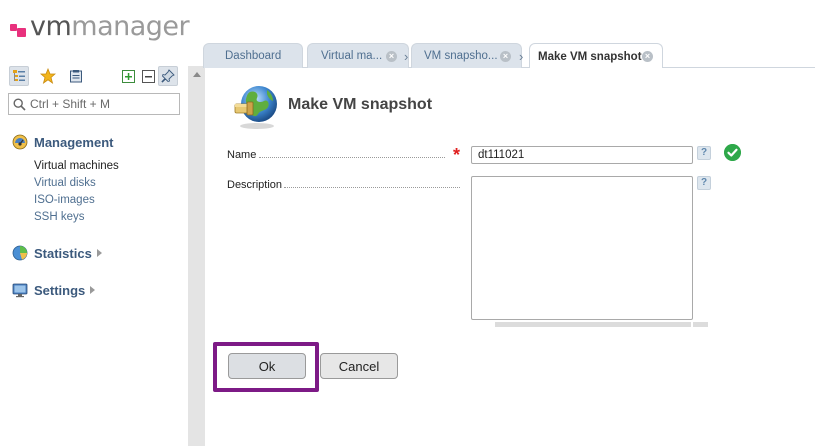  I want to click on expand-all-icon, so click(128, 76).